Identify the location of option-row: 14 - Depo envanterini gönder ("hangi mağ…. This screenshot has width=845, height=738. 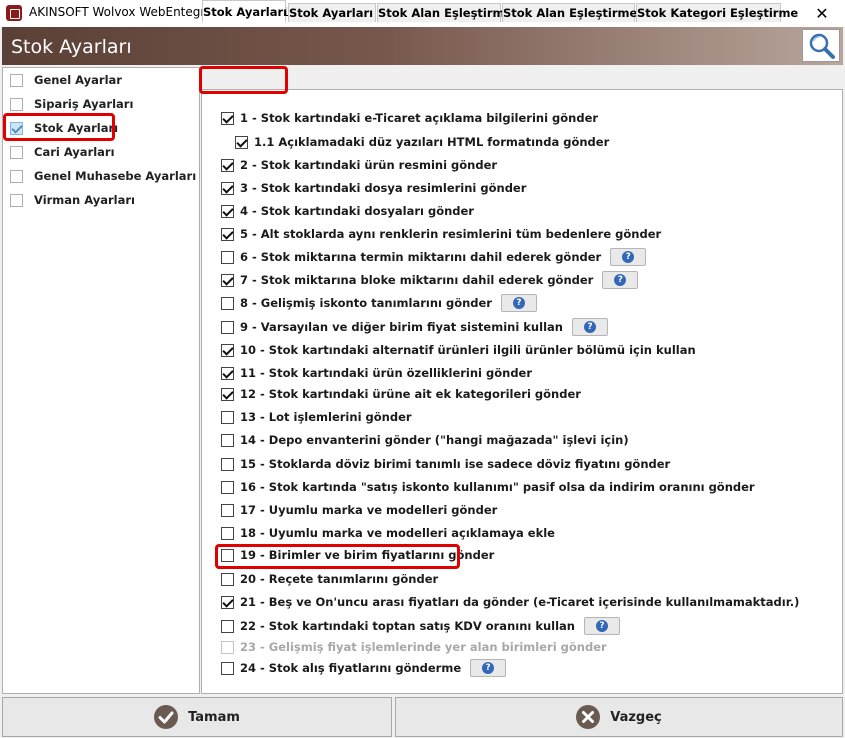
(425, 440).